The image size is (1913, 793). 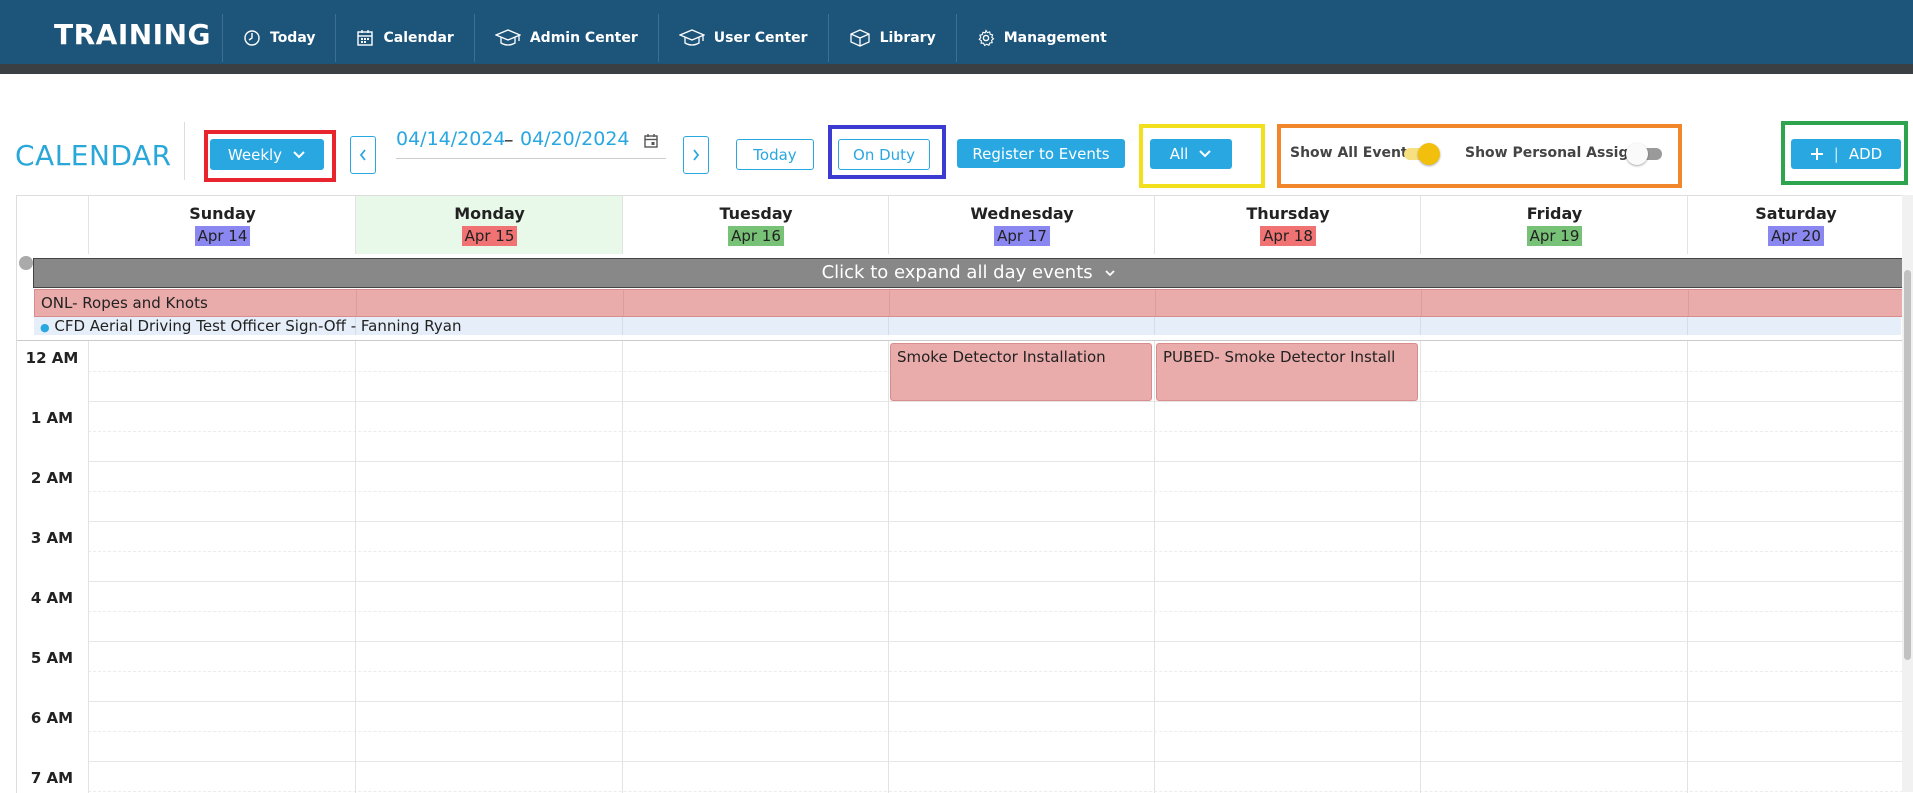 I want to click on nav-library: Library, so click(x=891, y=38).